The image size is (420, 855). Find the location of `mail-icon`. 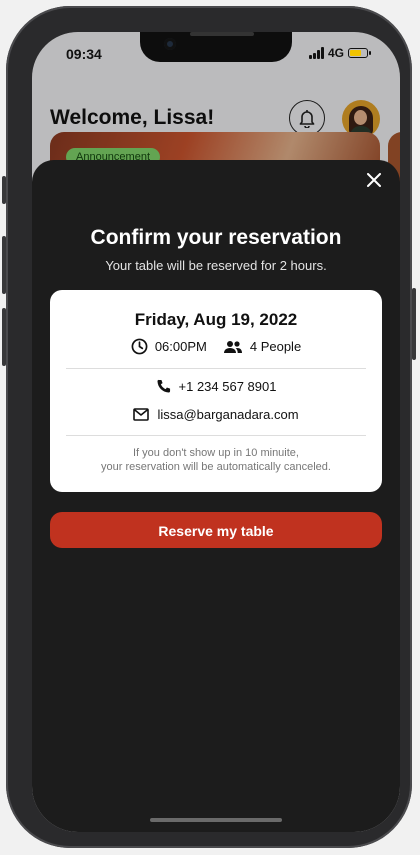

mail-icon is located at coordinates (141, 414).